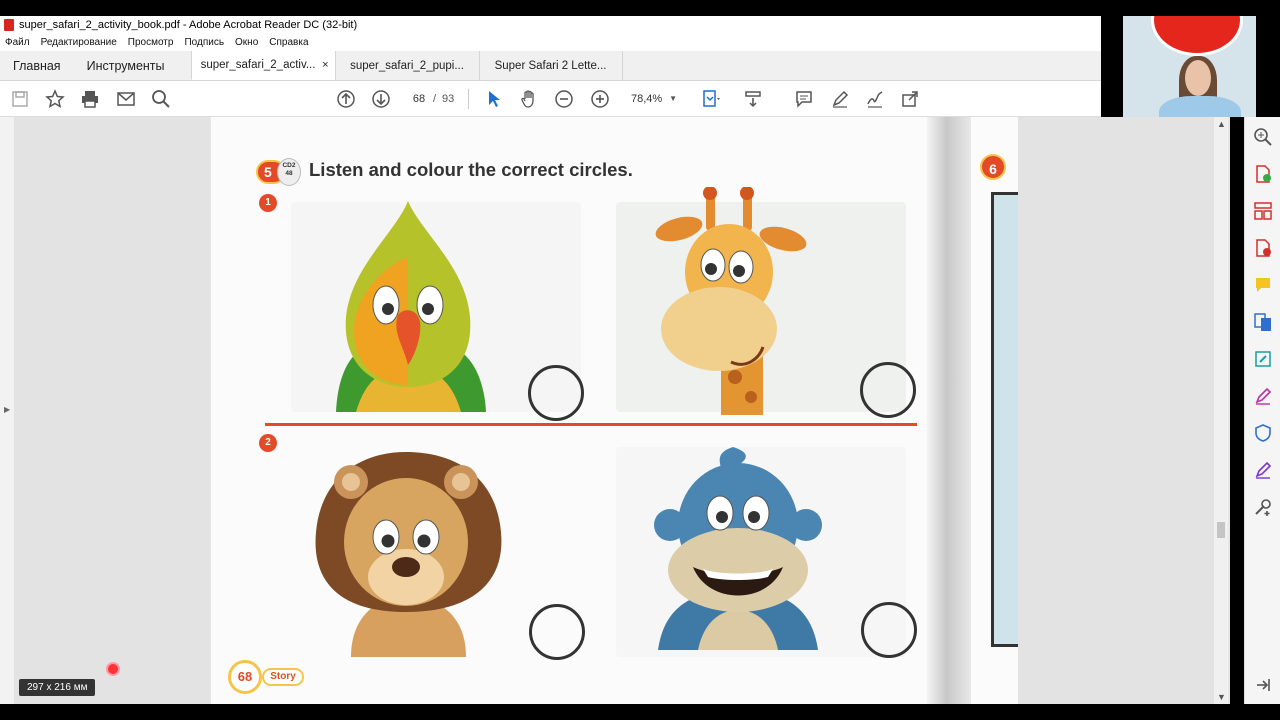 The image size is (1280, 720). What do you see at coordinates (346, 99) in the screenshot?
I see `prev-page-icon` at bounding box center [346, 99].